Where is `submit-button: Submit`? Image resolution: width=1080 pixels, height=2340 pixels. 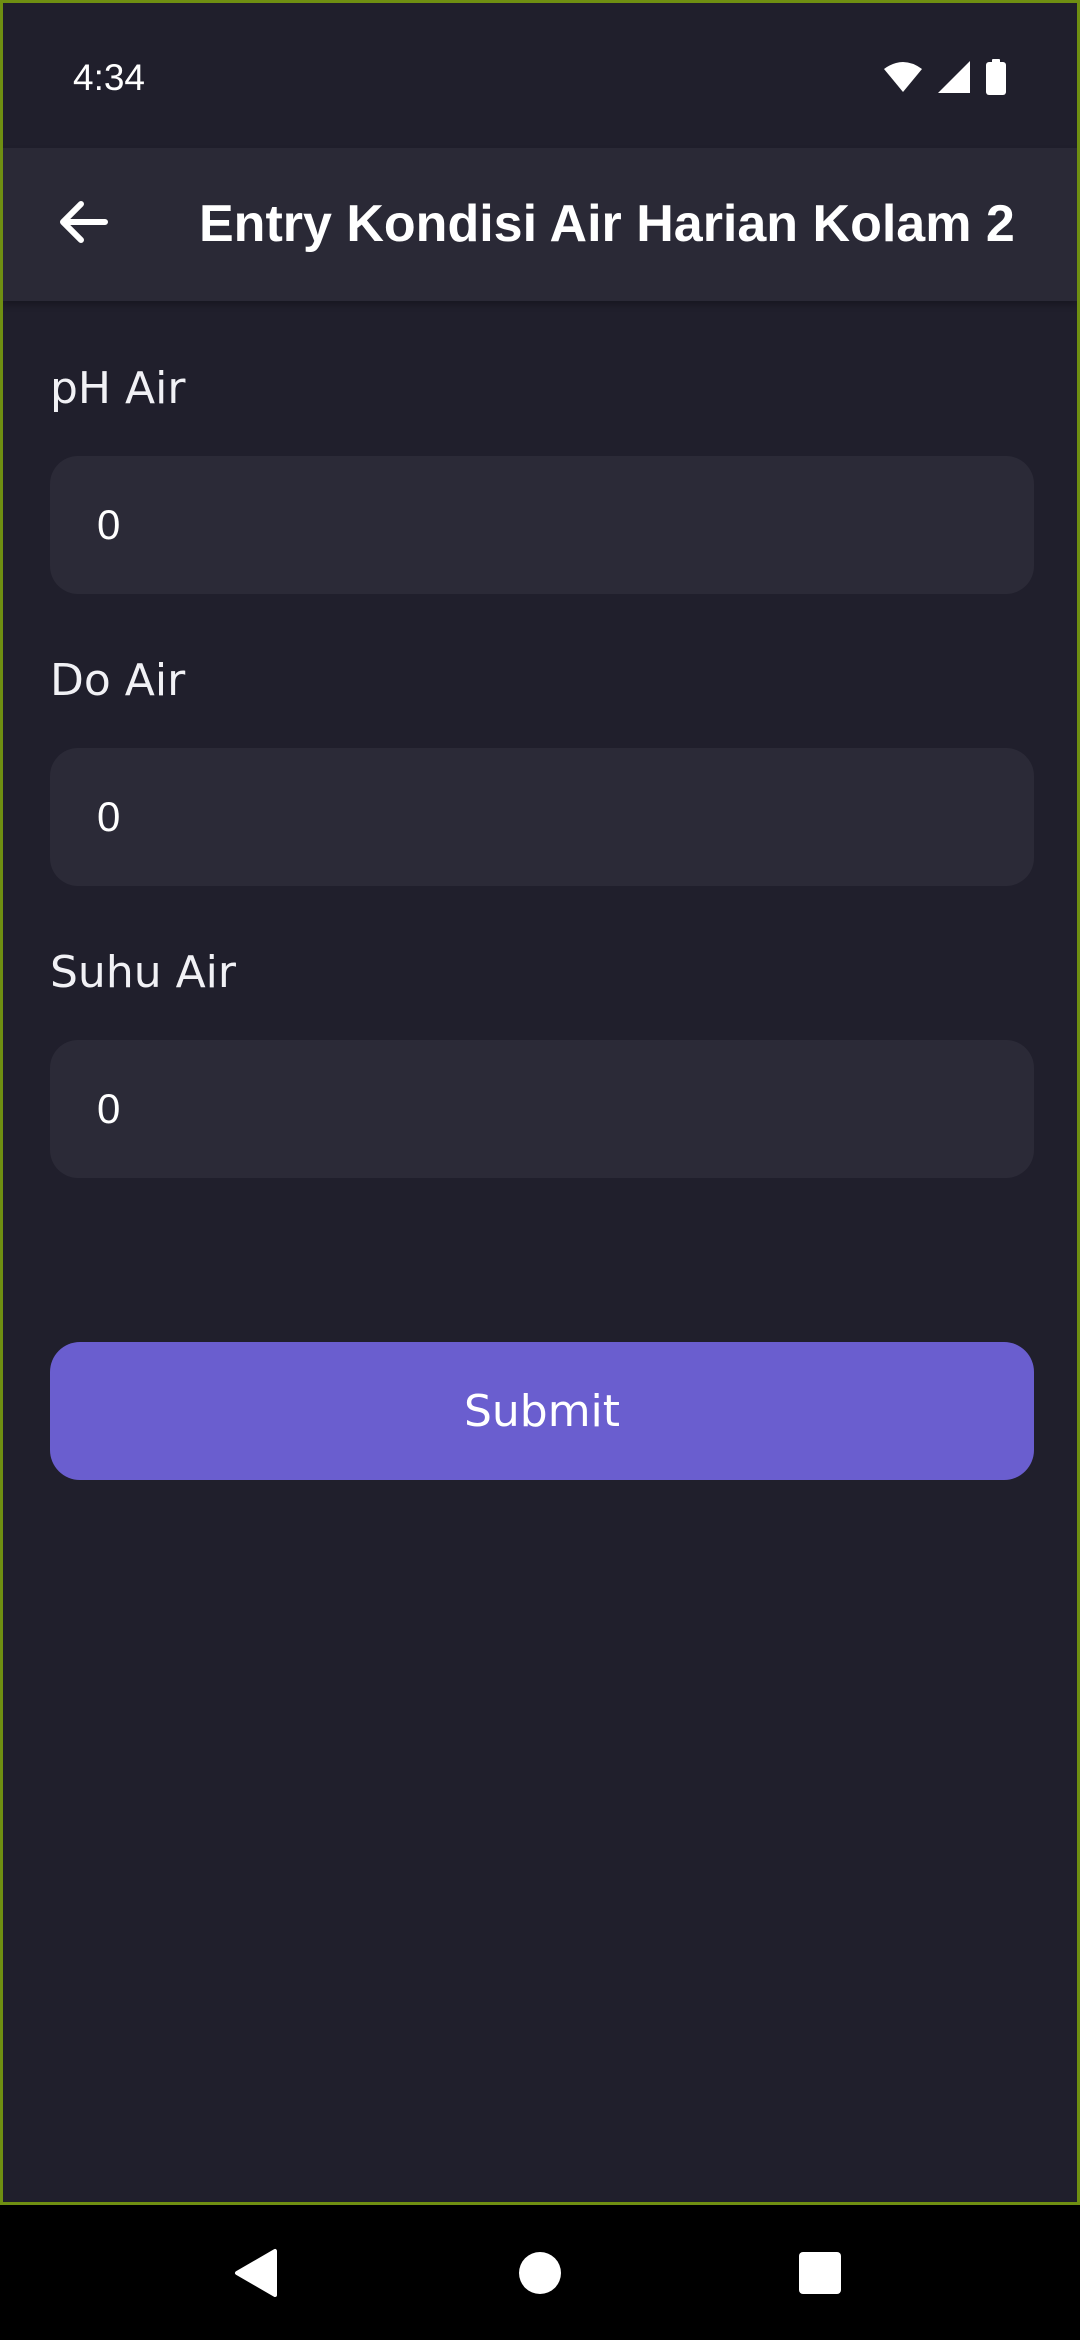
submit-button: Submit is located at coordinates (542, 1411).